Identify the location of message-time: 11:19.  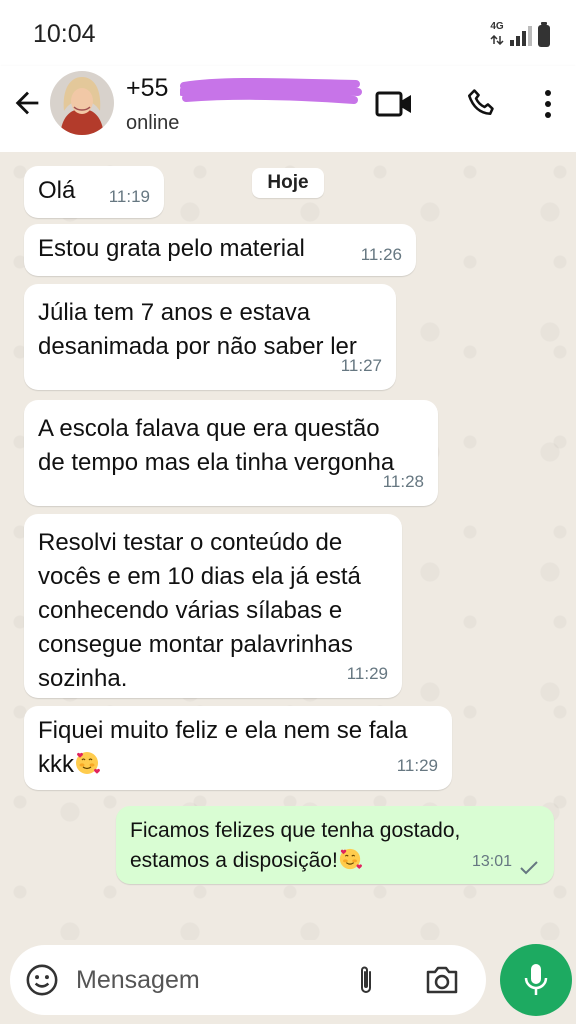
(129, 196).